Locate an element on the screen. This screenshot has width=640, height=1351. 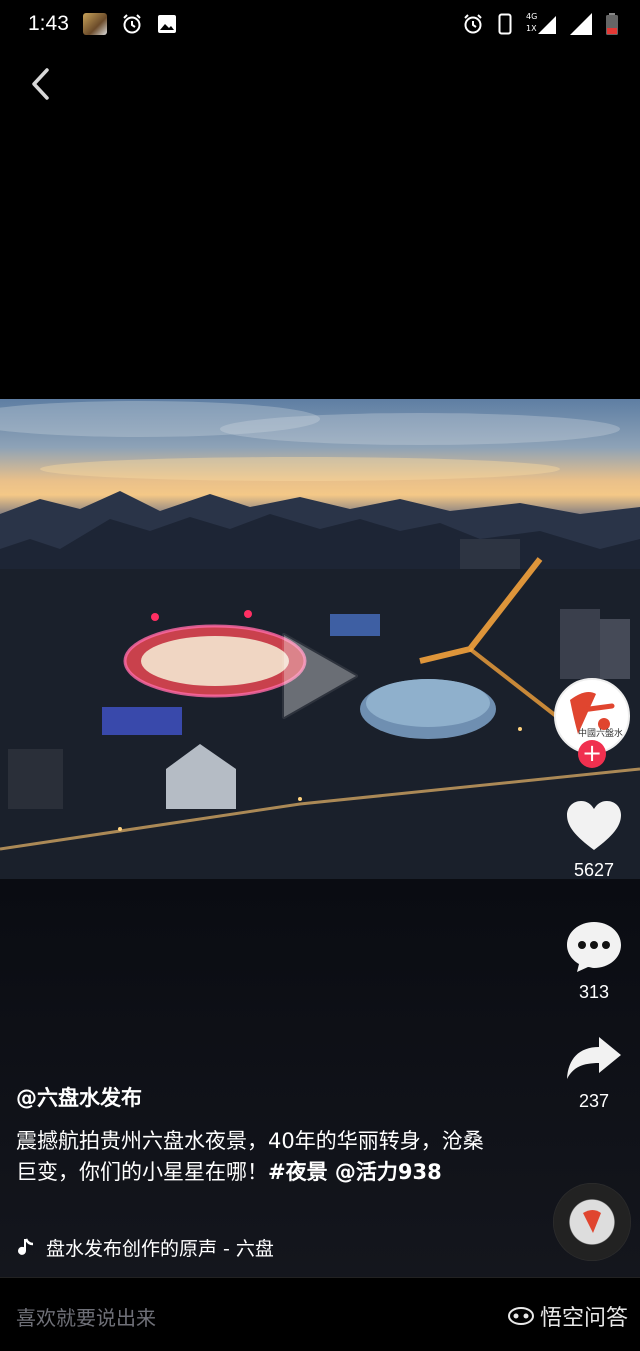
author-name: @六盘水发布 is located at coordinates (79, 1097).